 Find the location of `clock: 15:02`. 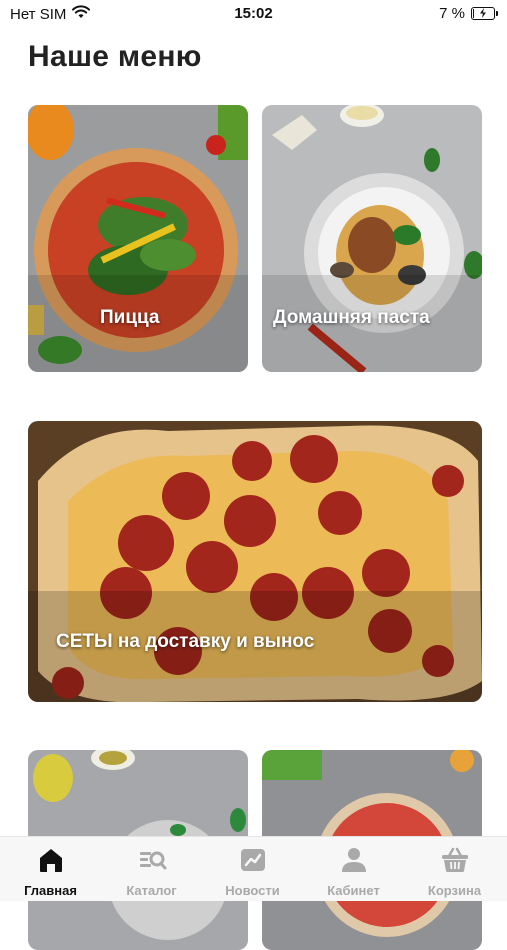

clock: 15:02 is located at coordinates (253, 13).